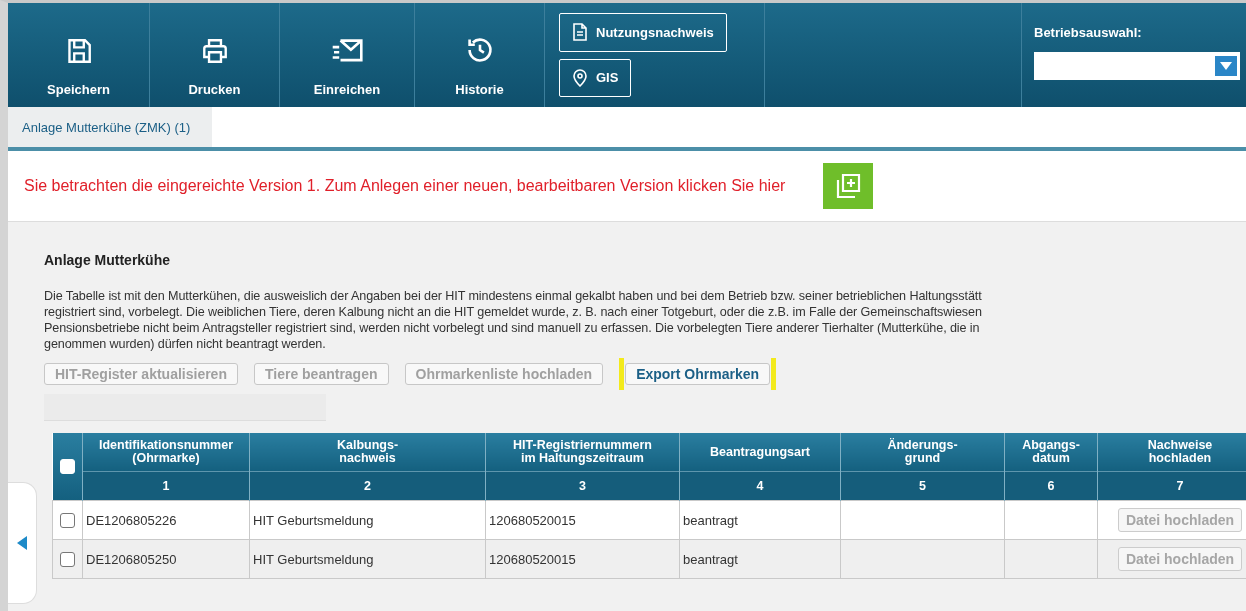  What do you see at coordinates (513, 320) in the screenshot?
I see `section-description: Die Tabelle ist mit den Mutterkühen, die ausweislich der Angaben bei der HIT mindestens einmal gekalbt haben und bei dem Betrieb bzw. seiner betrieblichen Haltungsstätt registriert sind, vorbelegt. Die weiblichen Tiere, deren Kalbung nicht an die HIT gemeldet wurde, z. B. nach einer Totgeburt, oder die z.B. im Falle der Gemeinschaftswiesen Pensionsbetriebe nicht beim Antragsteller registriert sind, werden nicht vorbelegt und sind manuell zu erfassen. Die vorbelegten Tiere anderer Tierhalter (Mutterkühe, die in genommen wurden) dürfen nicht beantragt werden.` at bounding box center [513, 320].